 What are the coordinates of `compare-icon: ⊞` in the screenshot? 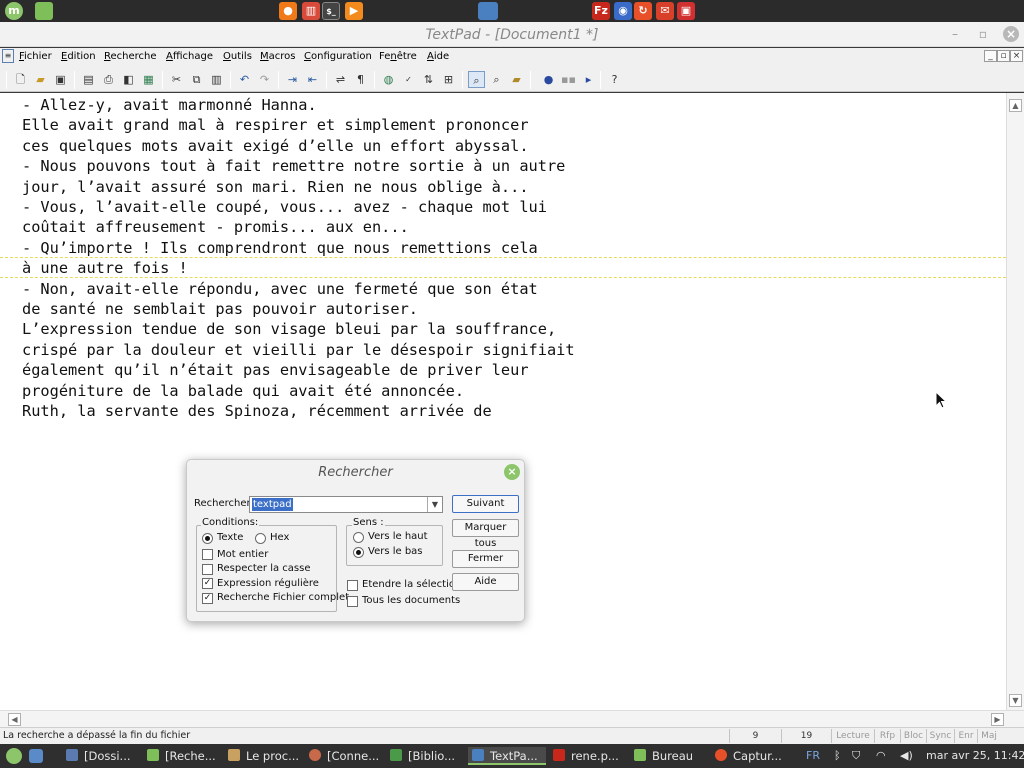 It's located at (448, 79).